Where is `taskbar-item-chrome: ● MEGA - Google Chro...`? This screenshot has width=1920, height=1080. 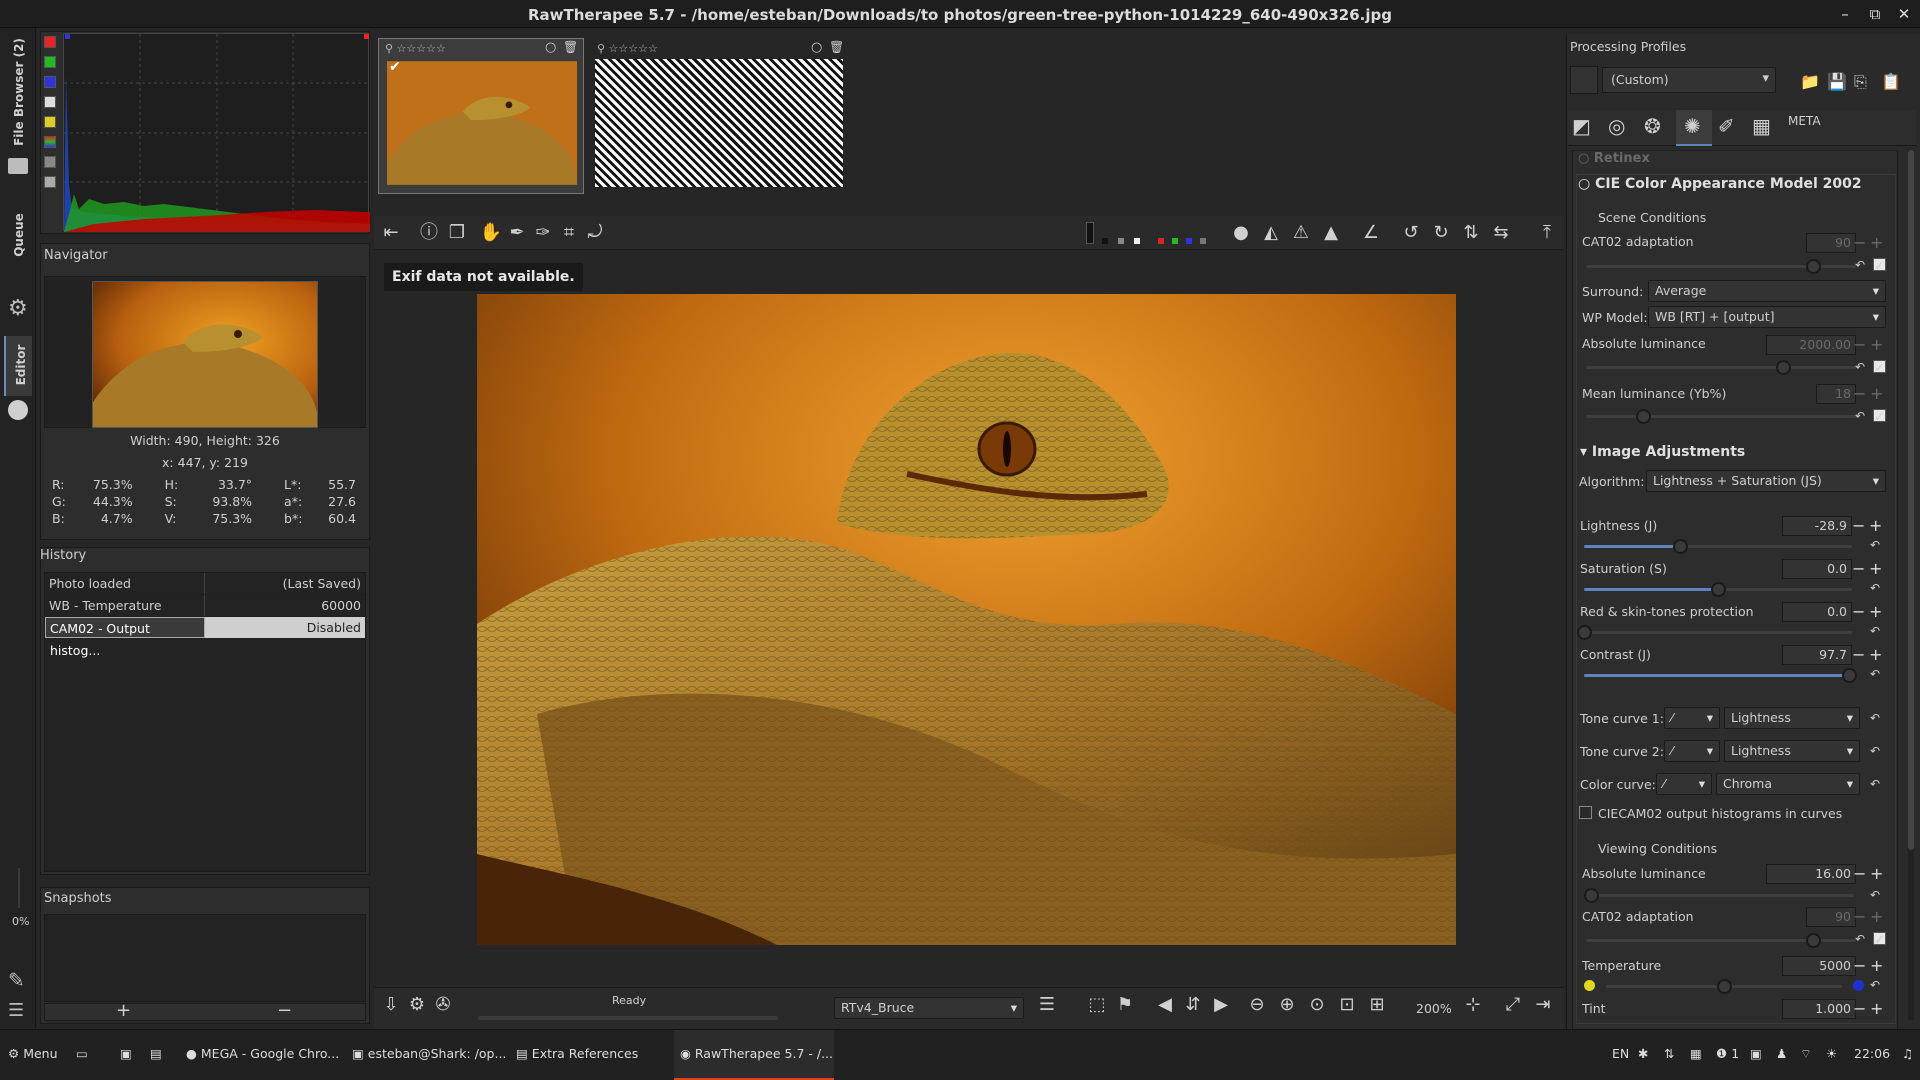 taskbar-item-chrome: ● MEGA - Google Chro... is located at coordinates (262, 1053).